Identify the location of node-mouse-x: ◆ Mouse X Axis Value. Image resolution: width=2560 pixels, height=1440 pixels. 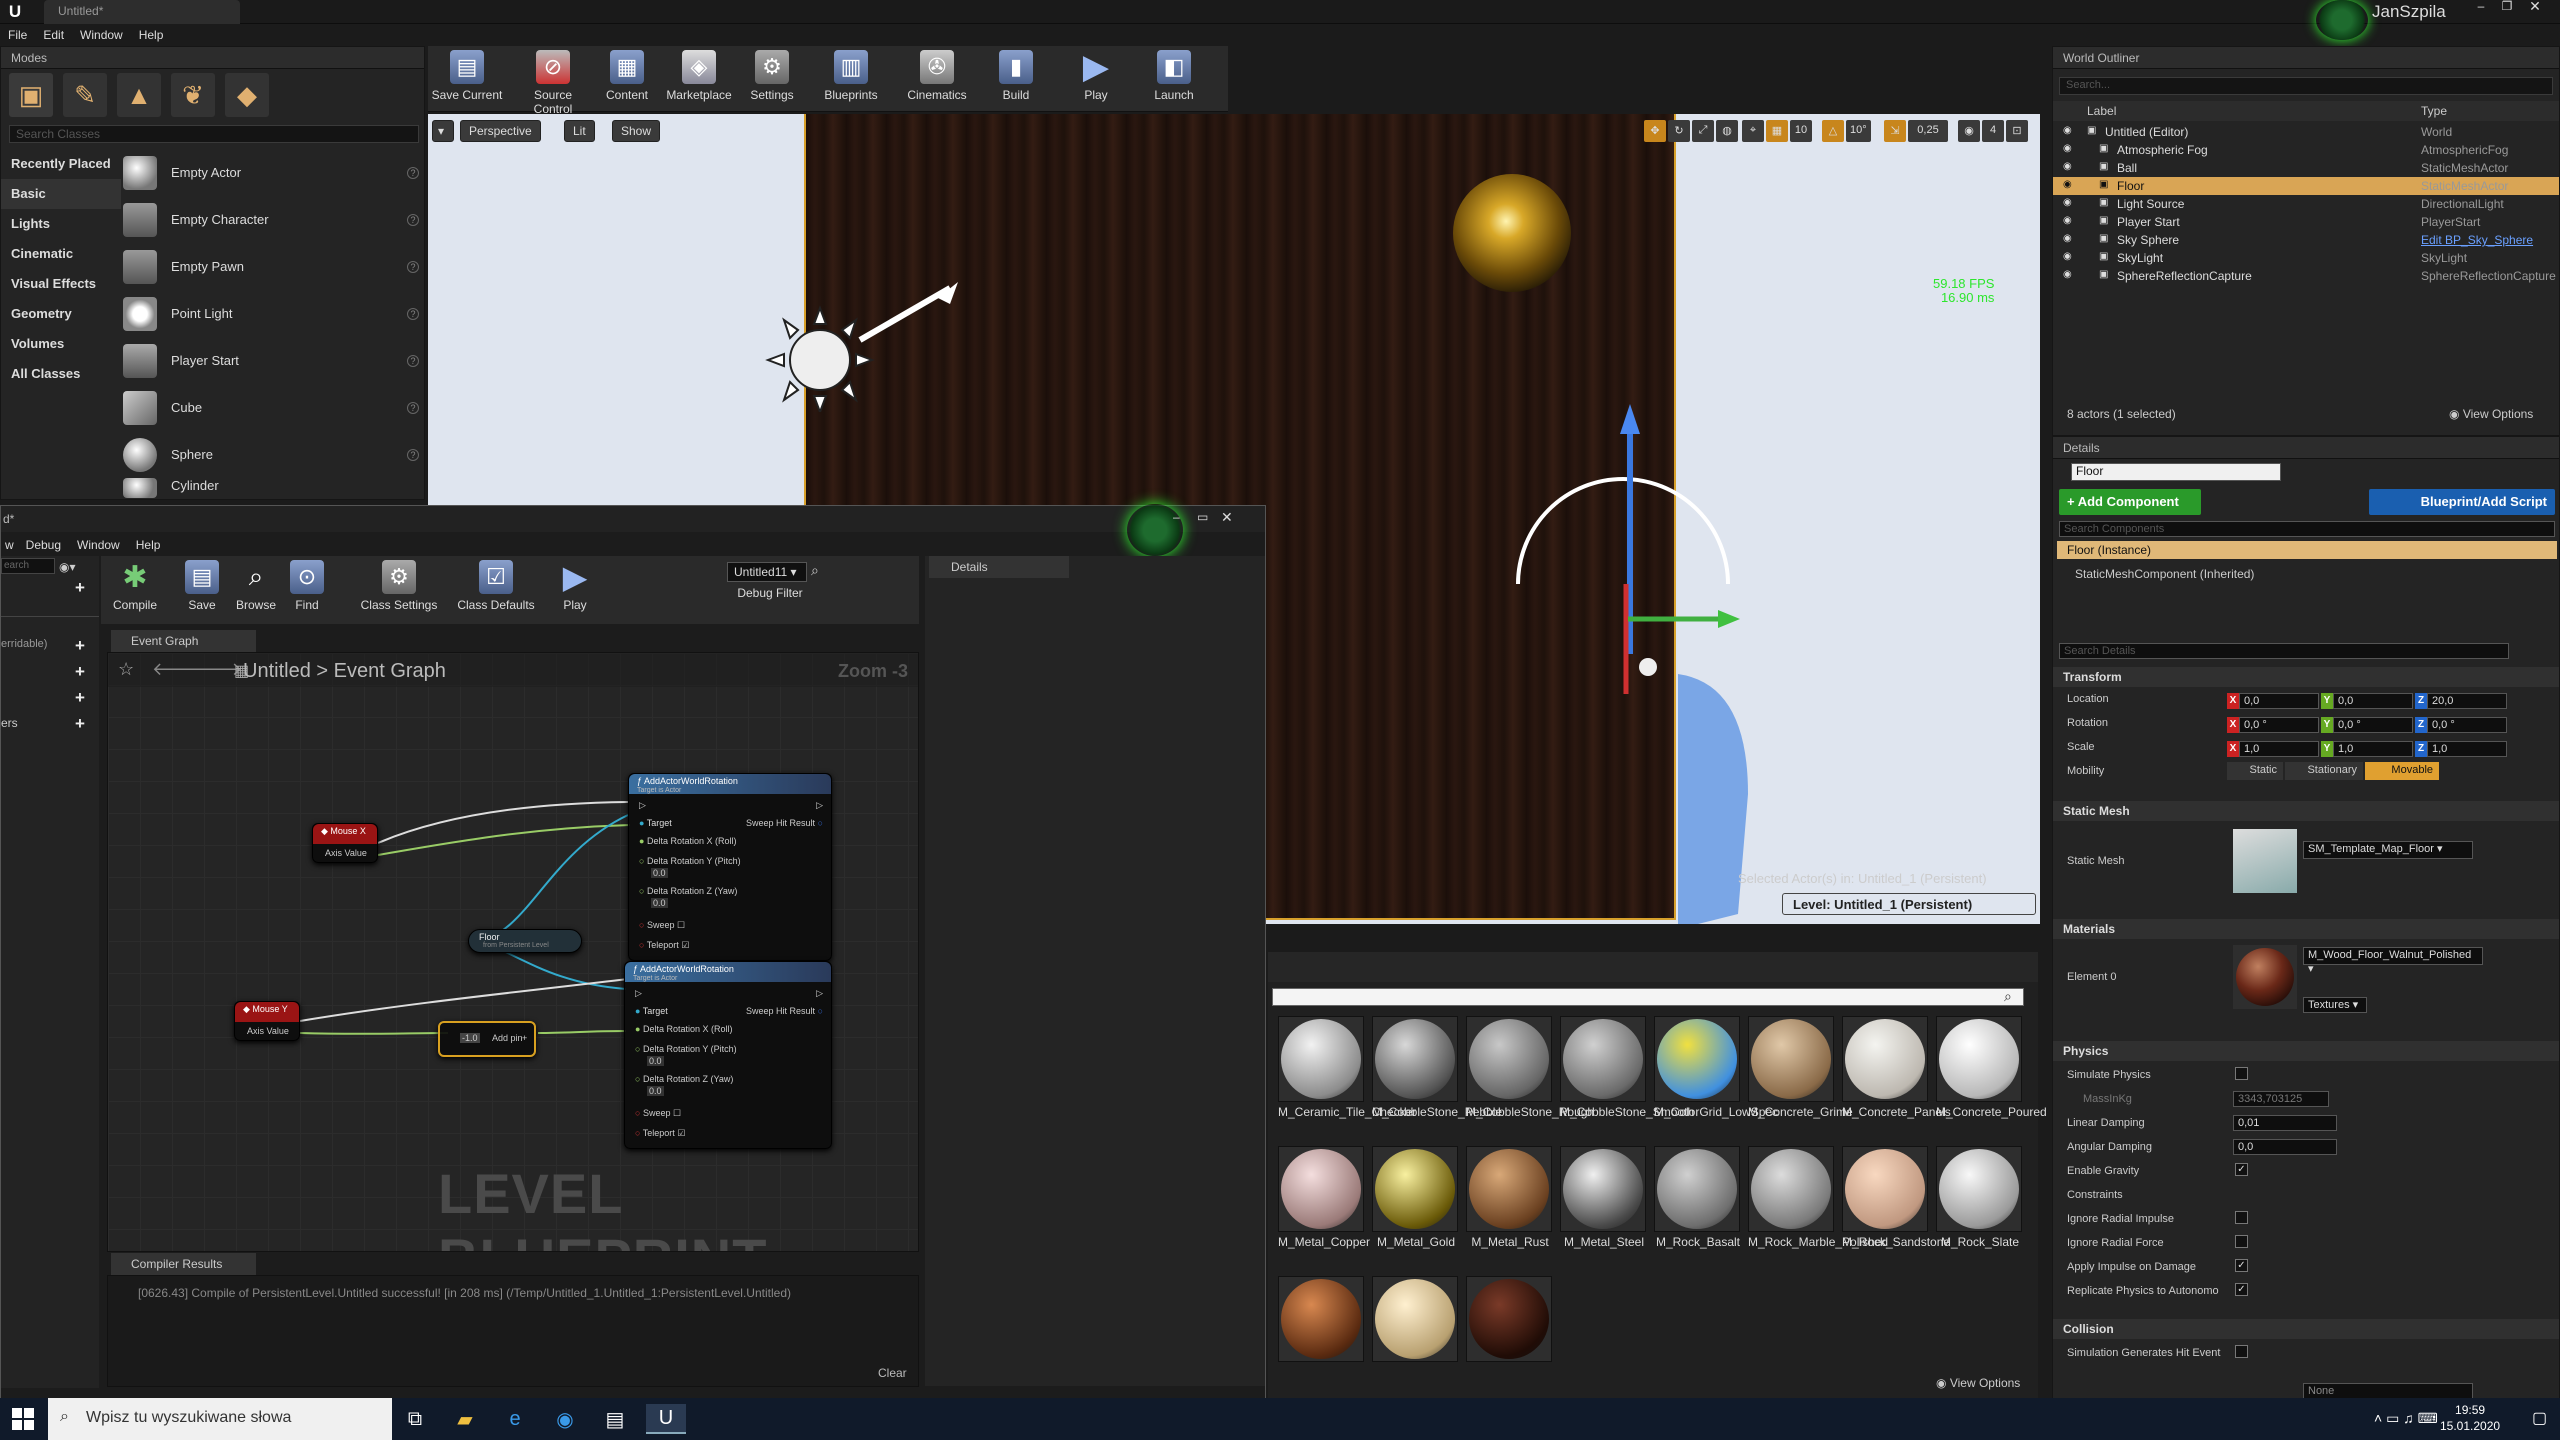
(345, 843).